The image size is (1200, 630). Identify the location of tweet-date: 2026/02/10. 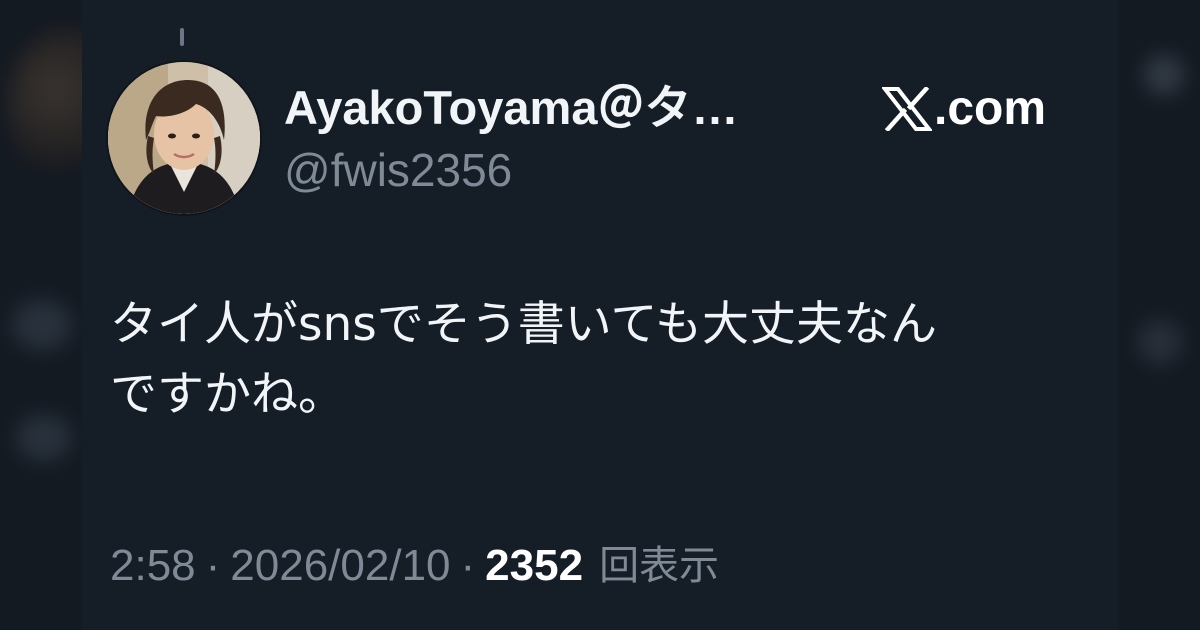
(340, 566).